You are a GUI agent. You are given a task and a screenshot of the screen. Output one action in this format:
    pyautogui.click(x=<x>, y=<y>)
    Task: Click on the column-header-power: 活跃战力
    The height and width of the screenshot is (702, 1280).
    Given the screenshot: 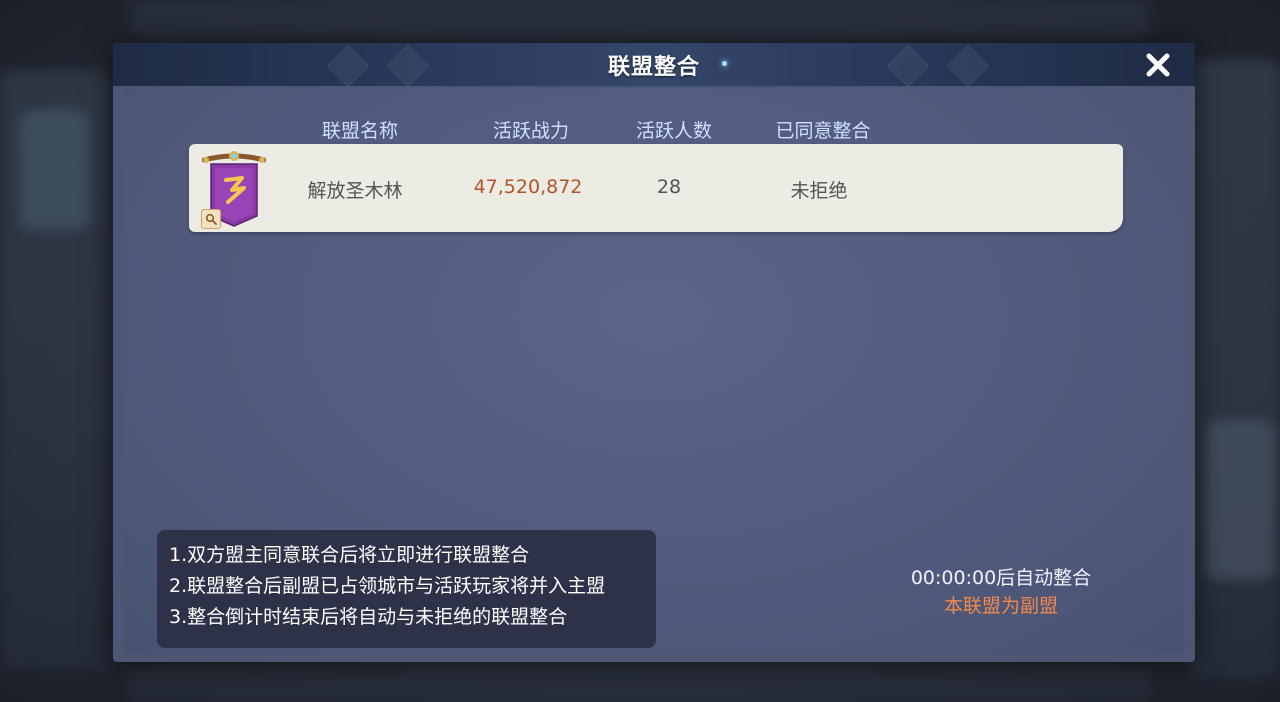 What is the action you would take?
    pyautogui.click(x=530, y=131)
    